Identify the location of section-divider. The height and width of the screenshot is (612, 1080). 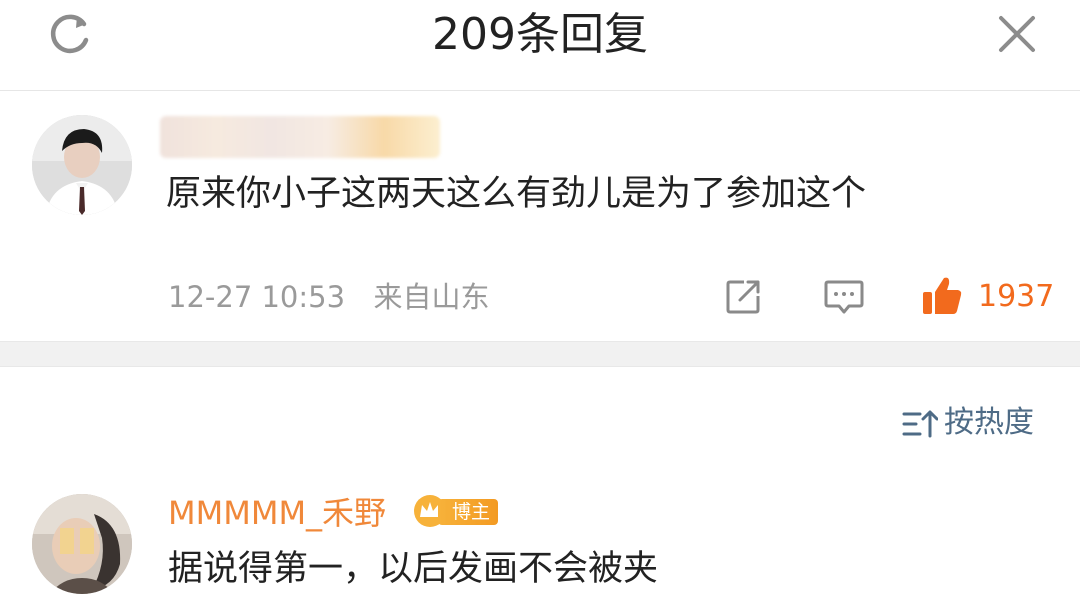
(540, 354).